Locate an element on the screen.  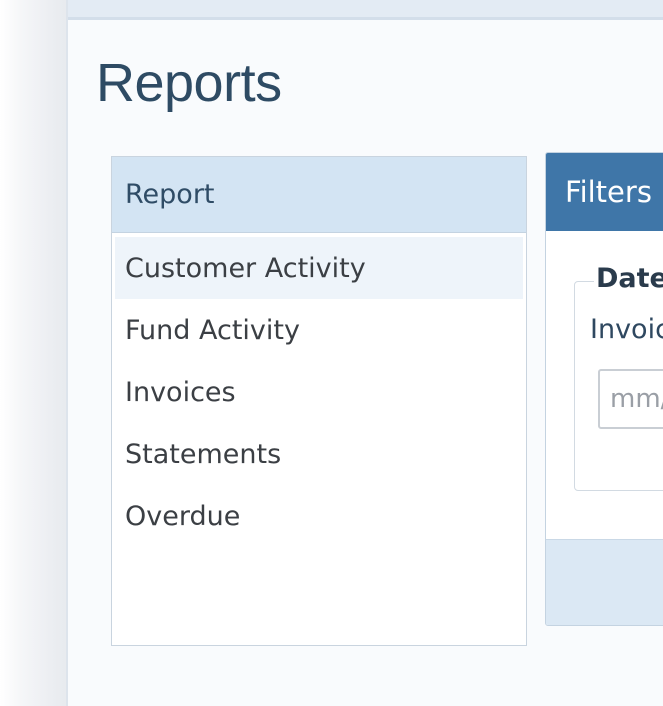
report-item-fund-activity: Fund Activity is located at coordinates (319, 330).